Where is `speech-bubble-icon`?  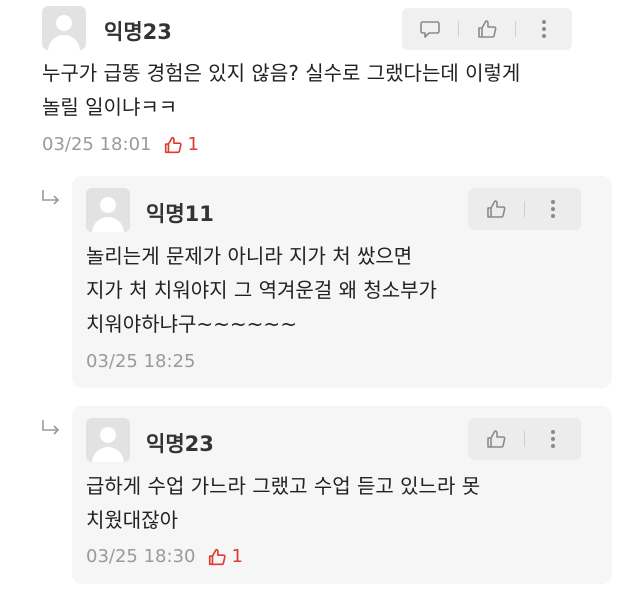 speech-bubble-icon is located at coordinates (430, 29).